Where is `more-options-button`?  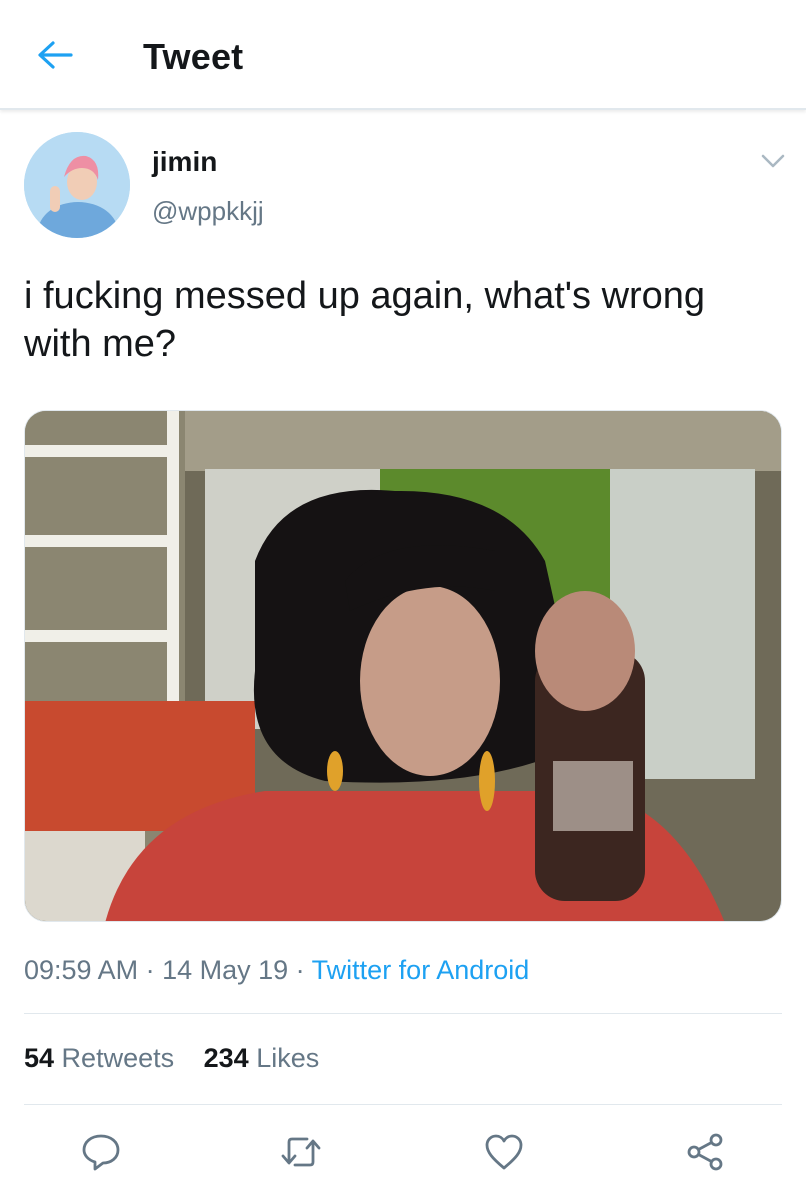 more-options-button is located at coordinates (773, 161).